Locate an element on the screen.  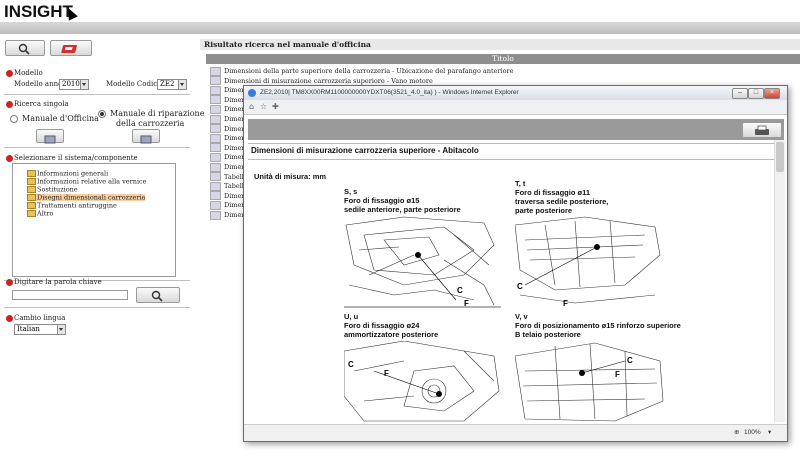
clear-button is located at coordinates (71, 48).